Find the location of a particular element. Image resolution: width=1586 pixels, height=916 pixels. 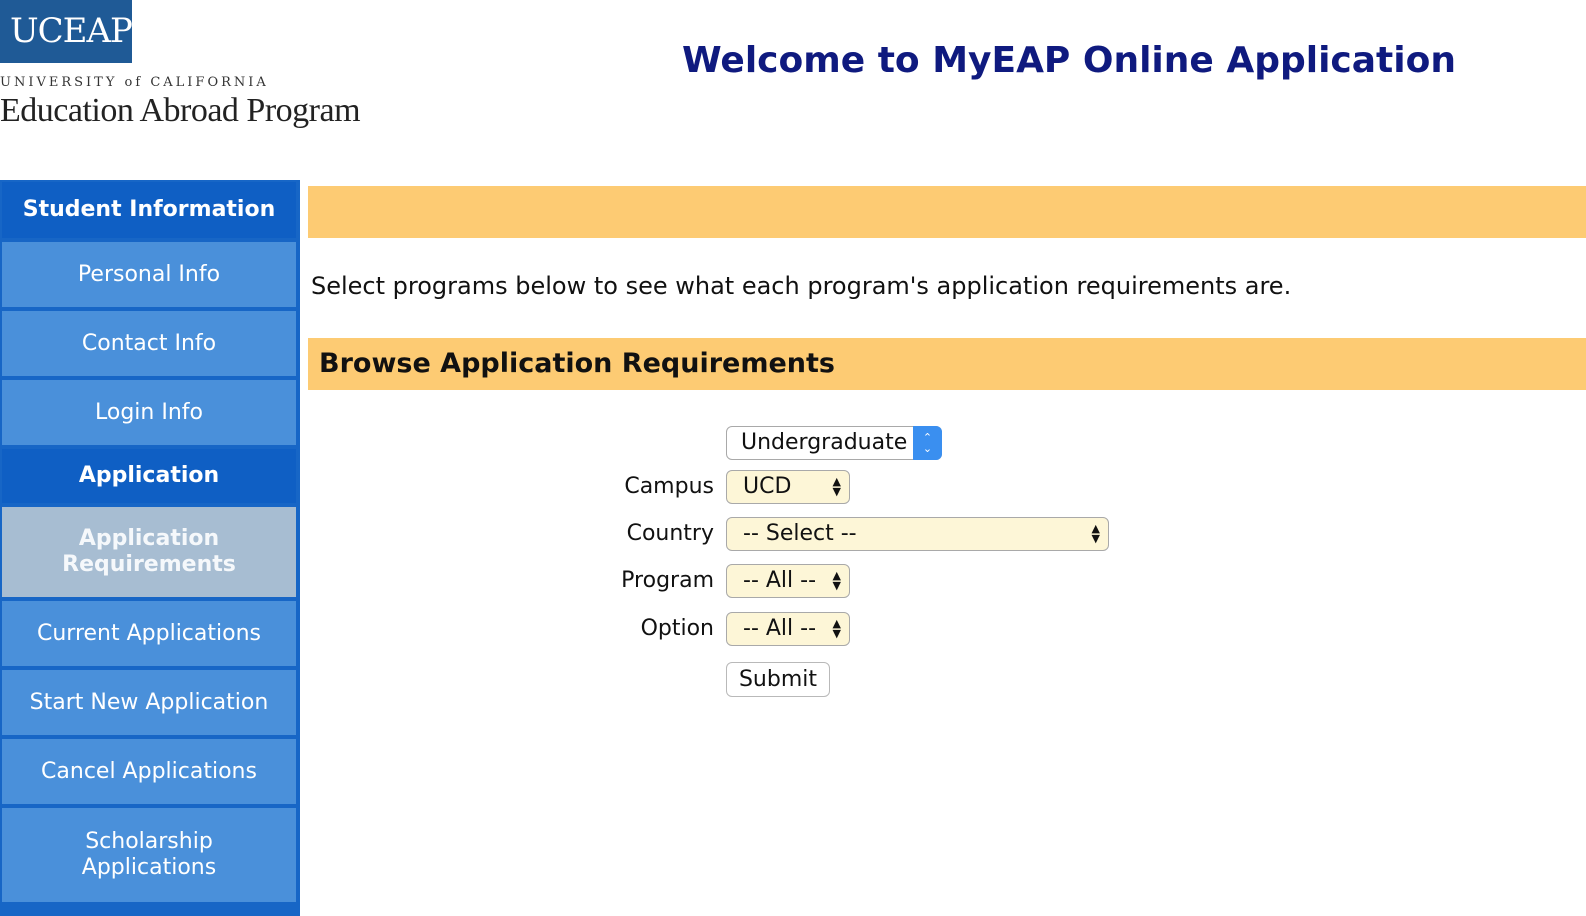

option-label: Option is located at coordinates (677, 628).